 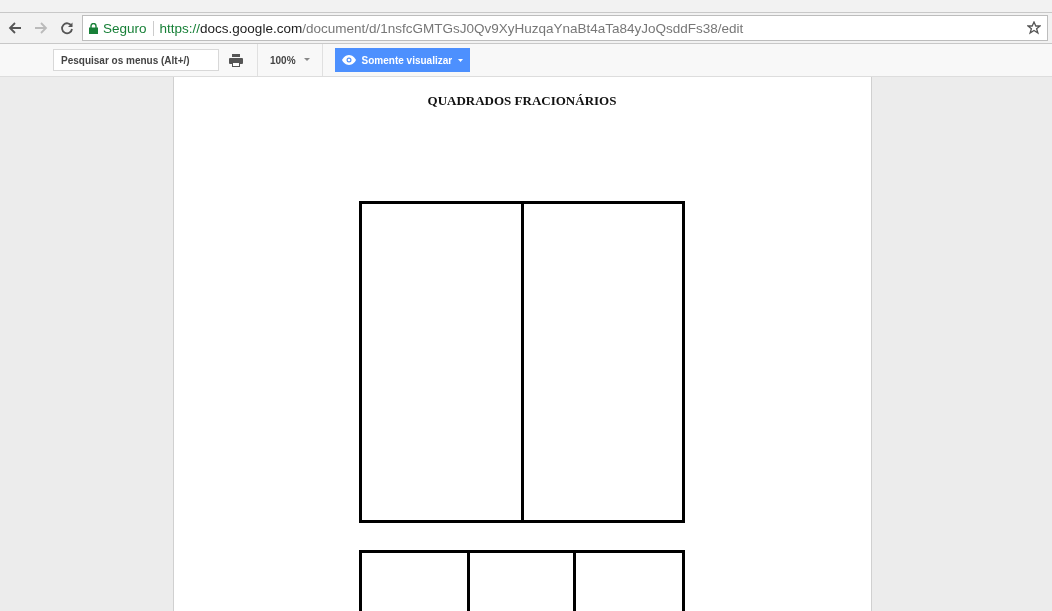 What do you see at coordinates (290, 60) in the screenshot?
I see `zoom-dropdown: 100%` at bounding box center [290, 60].